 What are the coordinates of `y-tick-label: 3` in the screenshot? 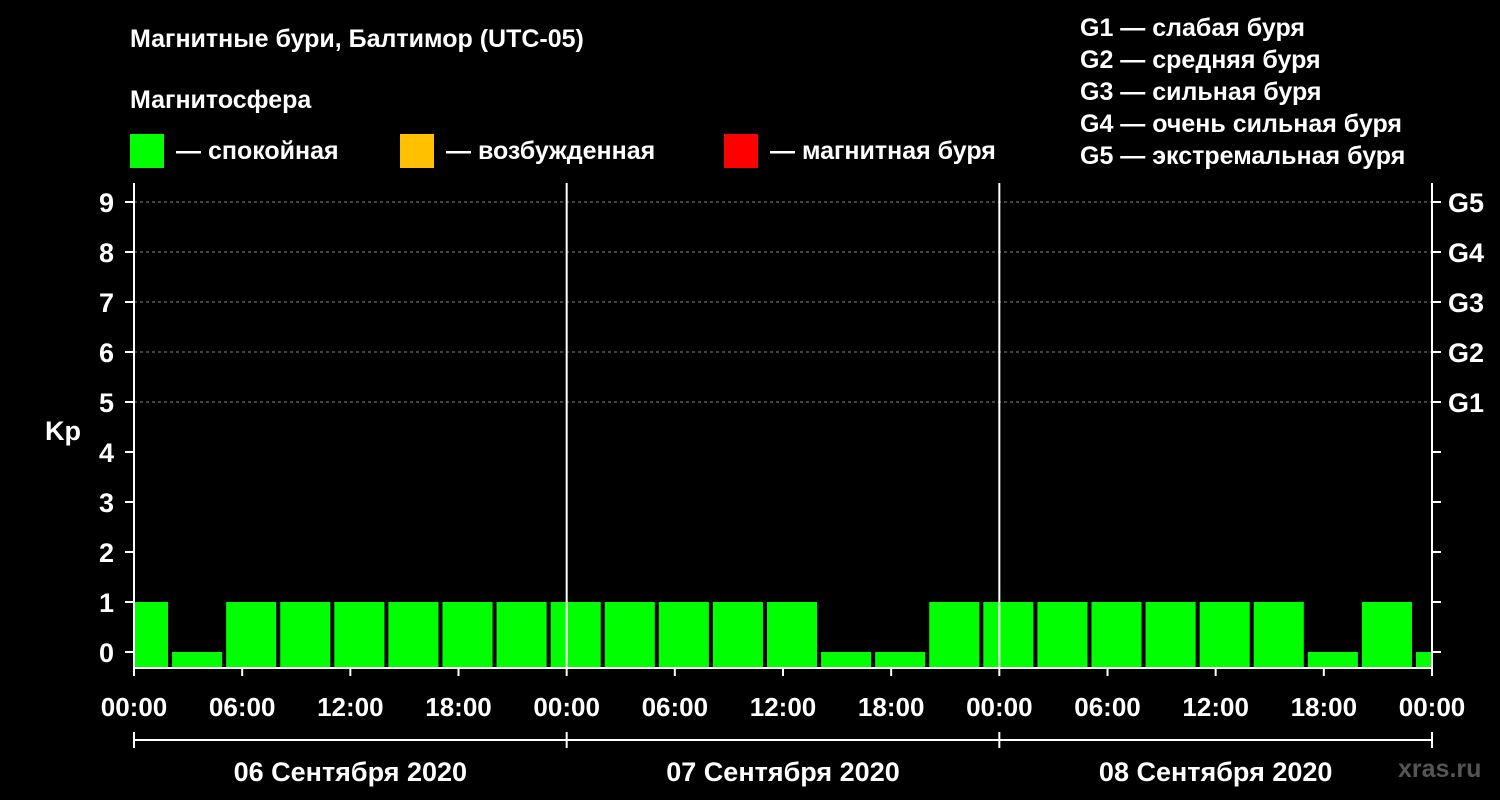 It's located at (106, 503).